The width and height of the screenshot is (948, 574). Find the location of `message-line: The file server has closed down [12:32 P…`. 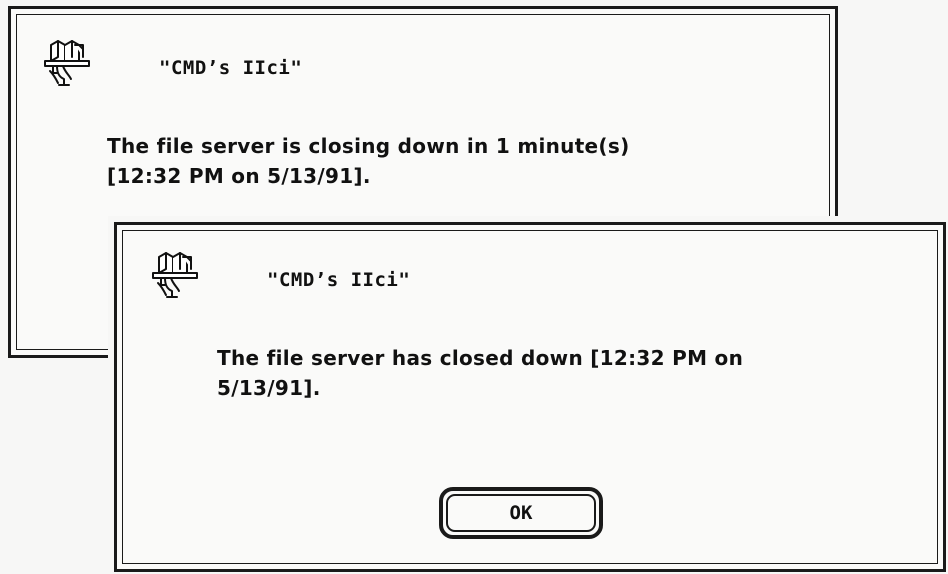

message-line: The file server has closed down [12:32 P… is located at coordinates (480, 358).